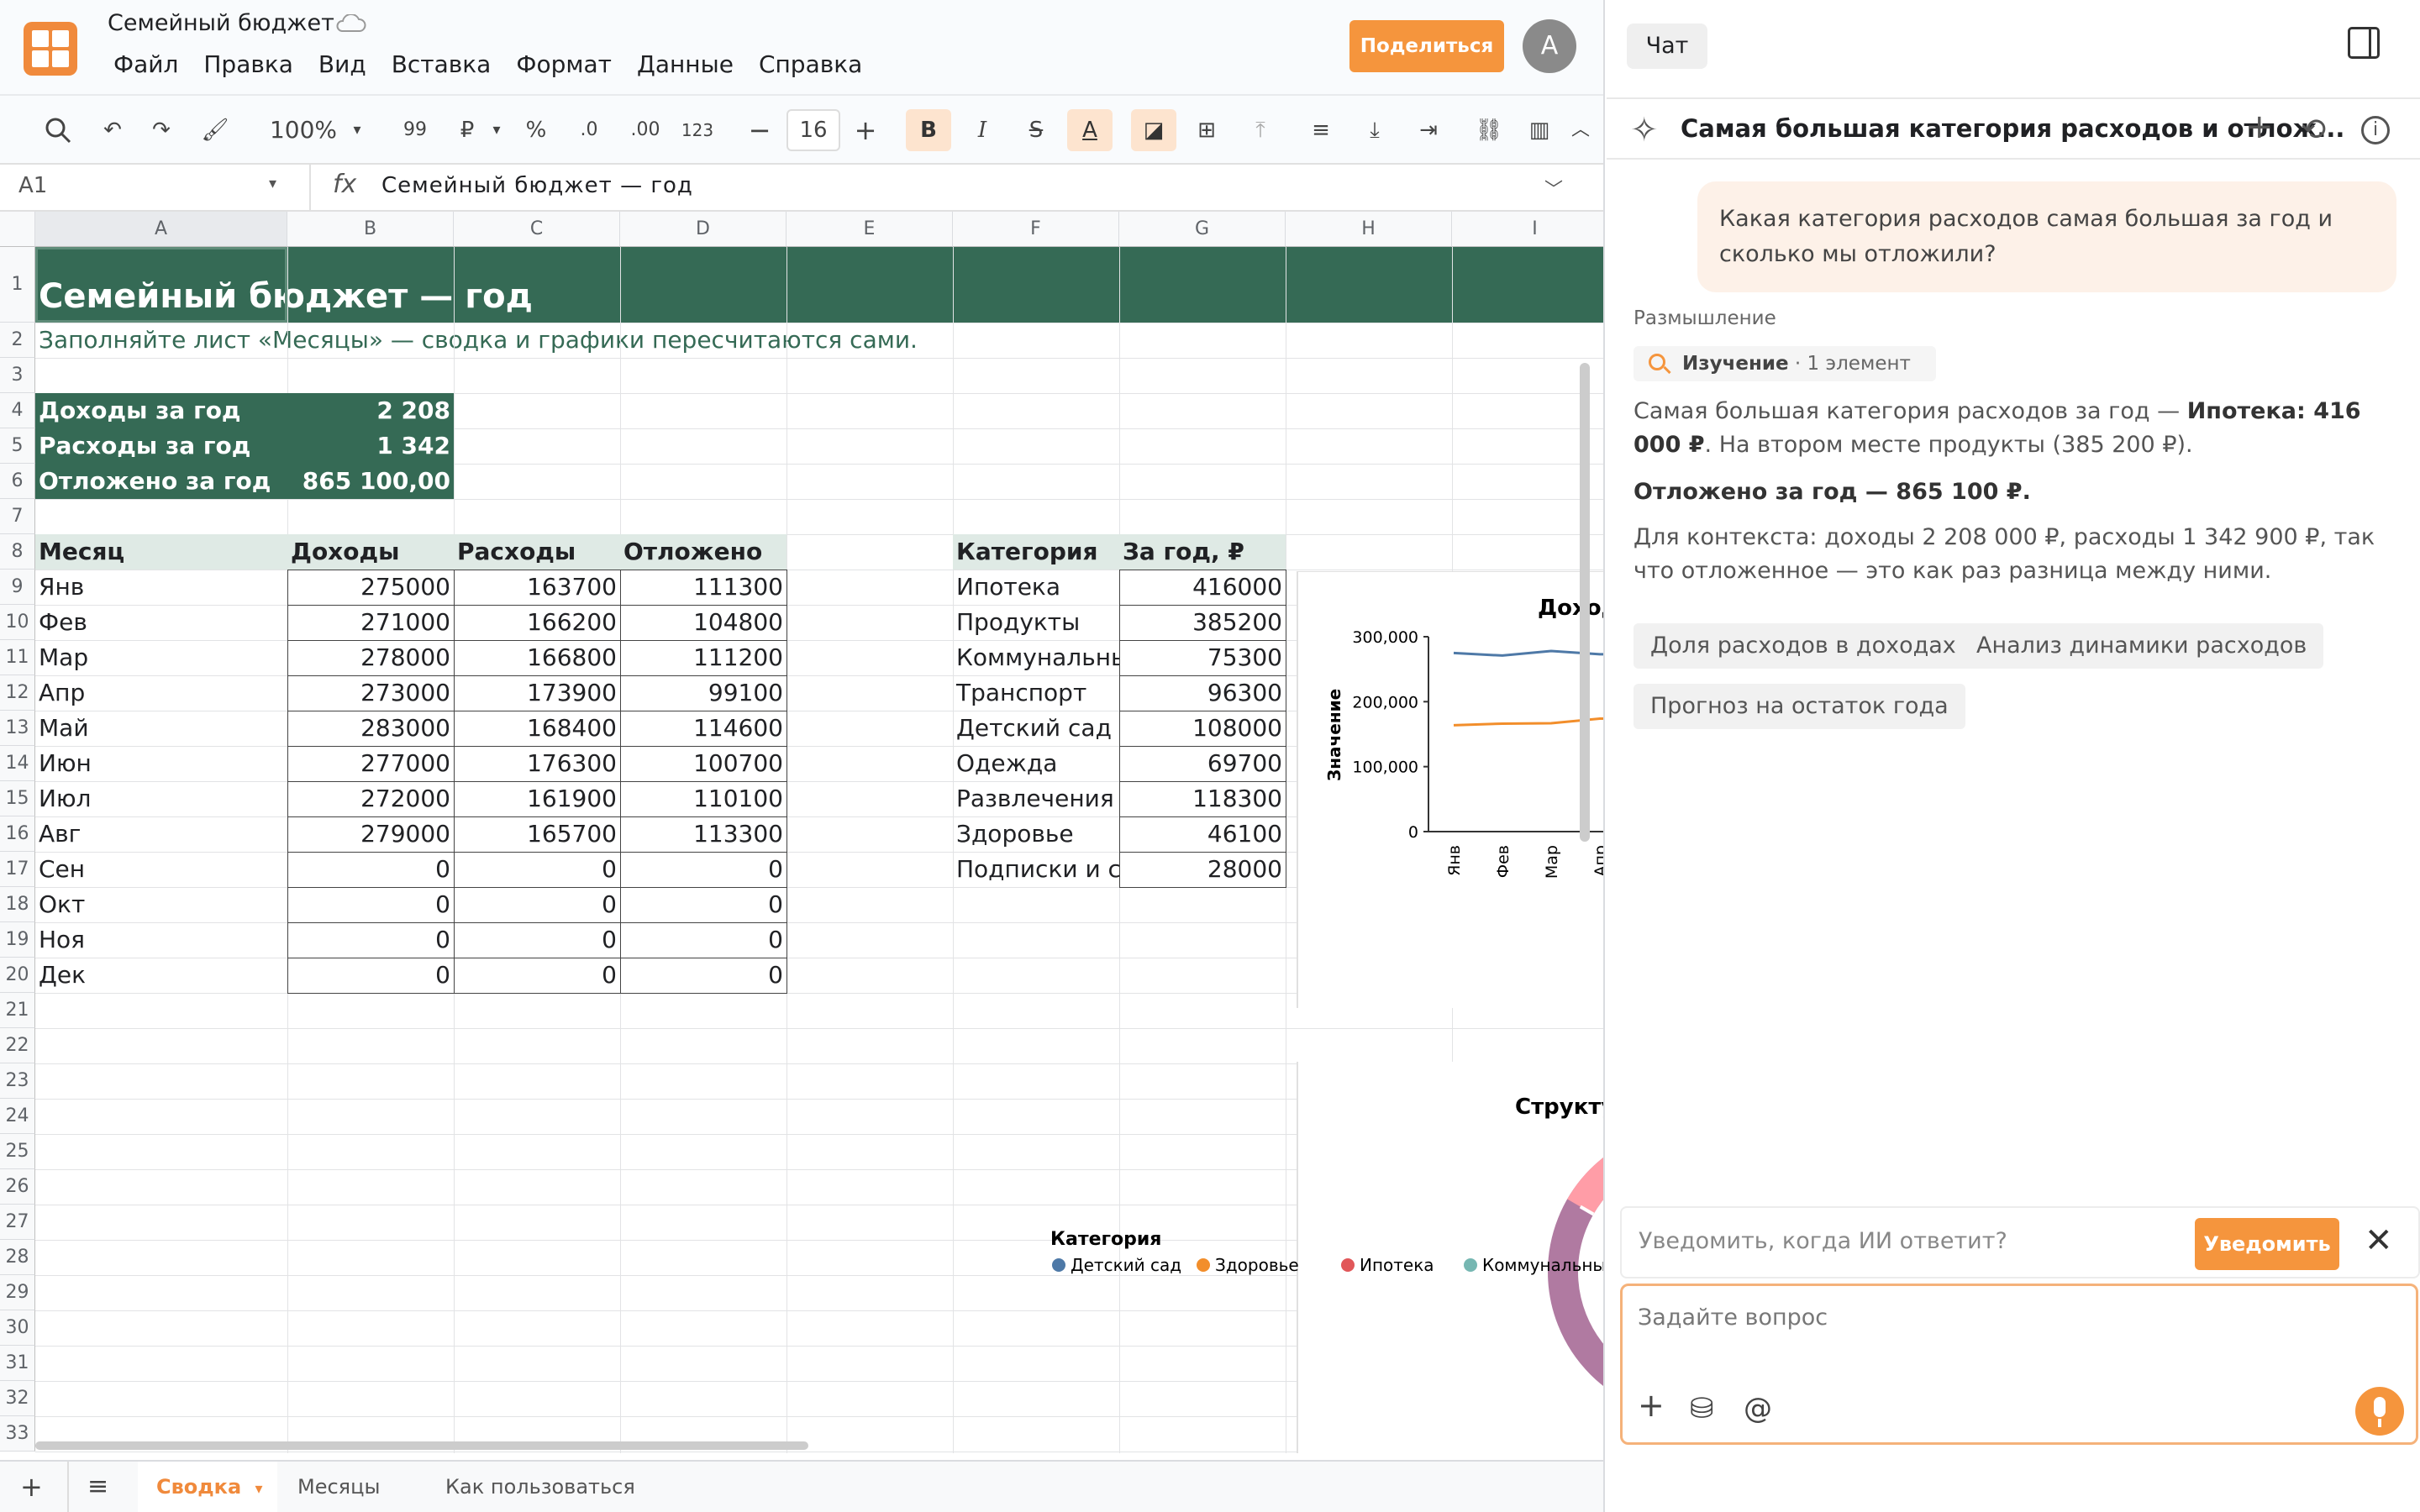 The height and width of the screenshot is (1512, 2420). Describe the element at coordinates (161, 975) in the screenshot. I see `table-cell: Дек` at that location.